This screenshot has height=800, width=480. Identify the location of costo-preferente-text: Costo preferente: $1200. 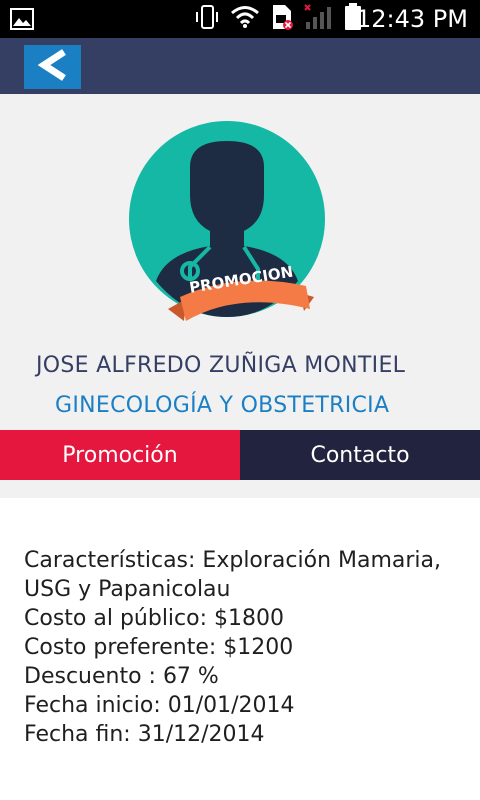
(159, 647).